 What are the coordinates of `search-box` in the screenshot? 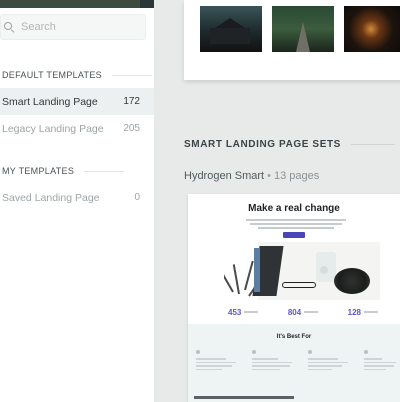 It's located at (73, 27).